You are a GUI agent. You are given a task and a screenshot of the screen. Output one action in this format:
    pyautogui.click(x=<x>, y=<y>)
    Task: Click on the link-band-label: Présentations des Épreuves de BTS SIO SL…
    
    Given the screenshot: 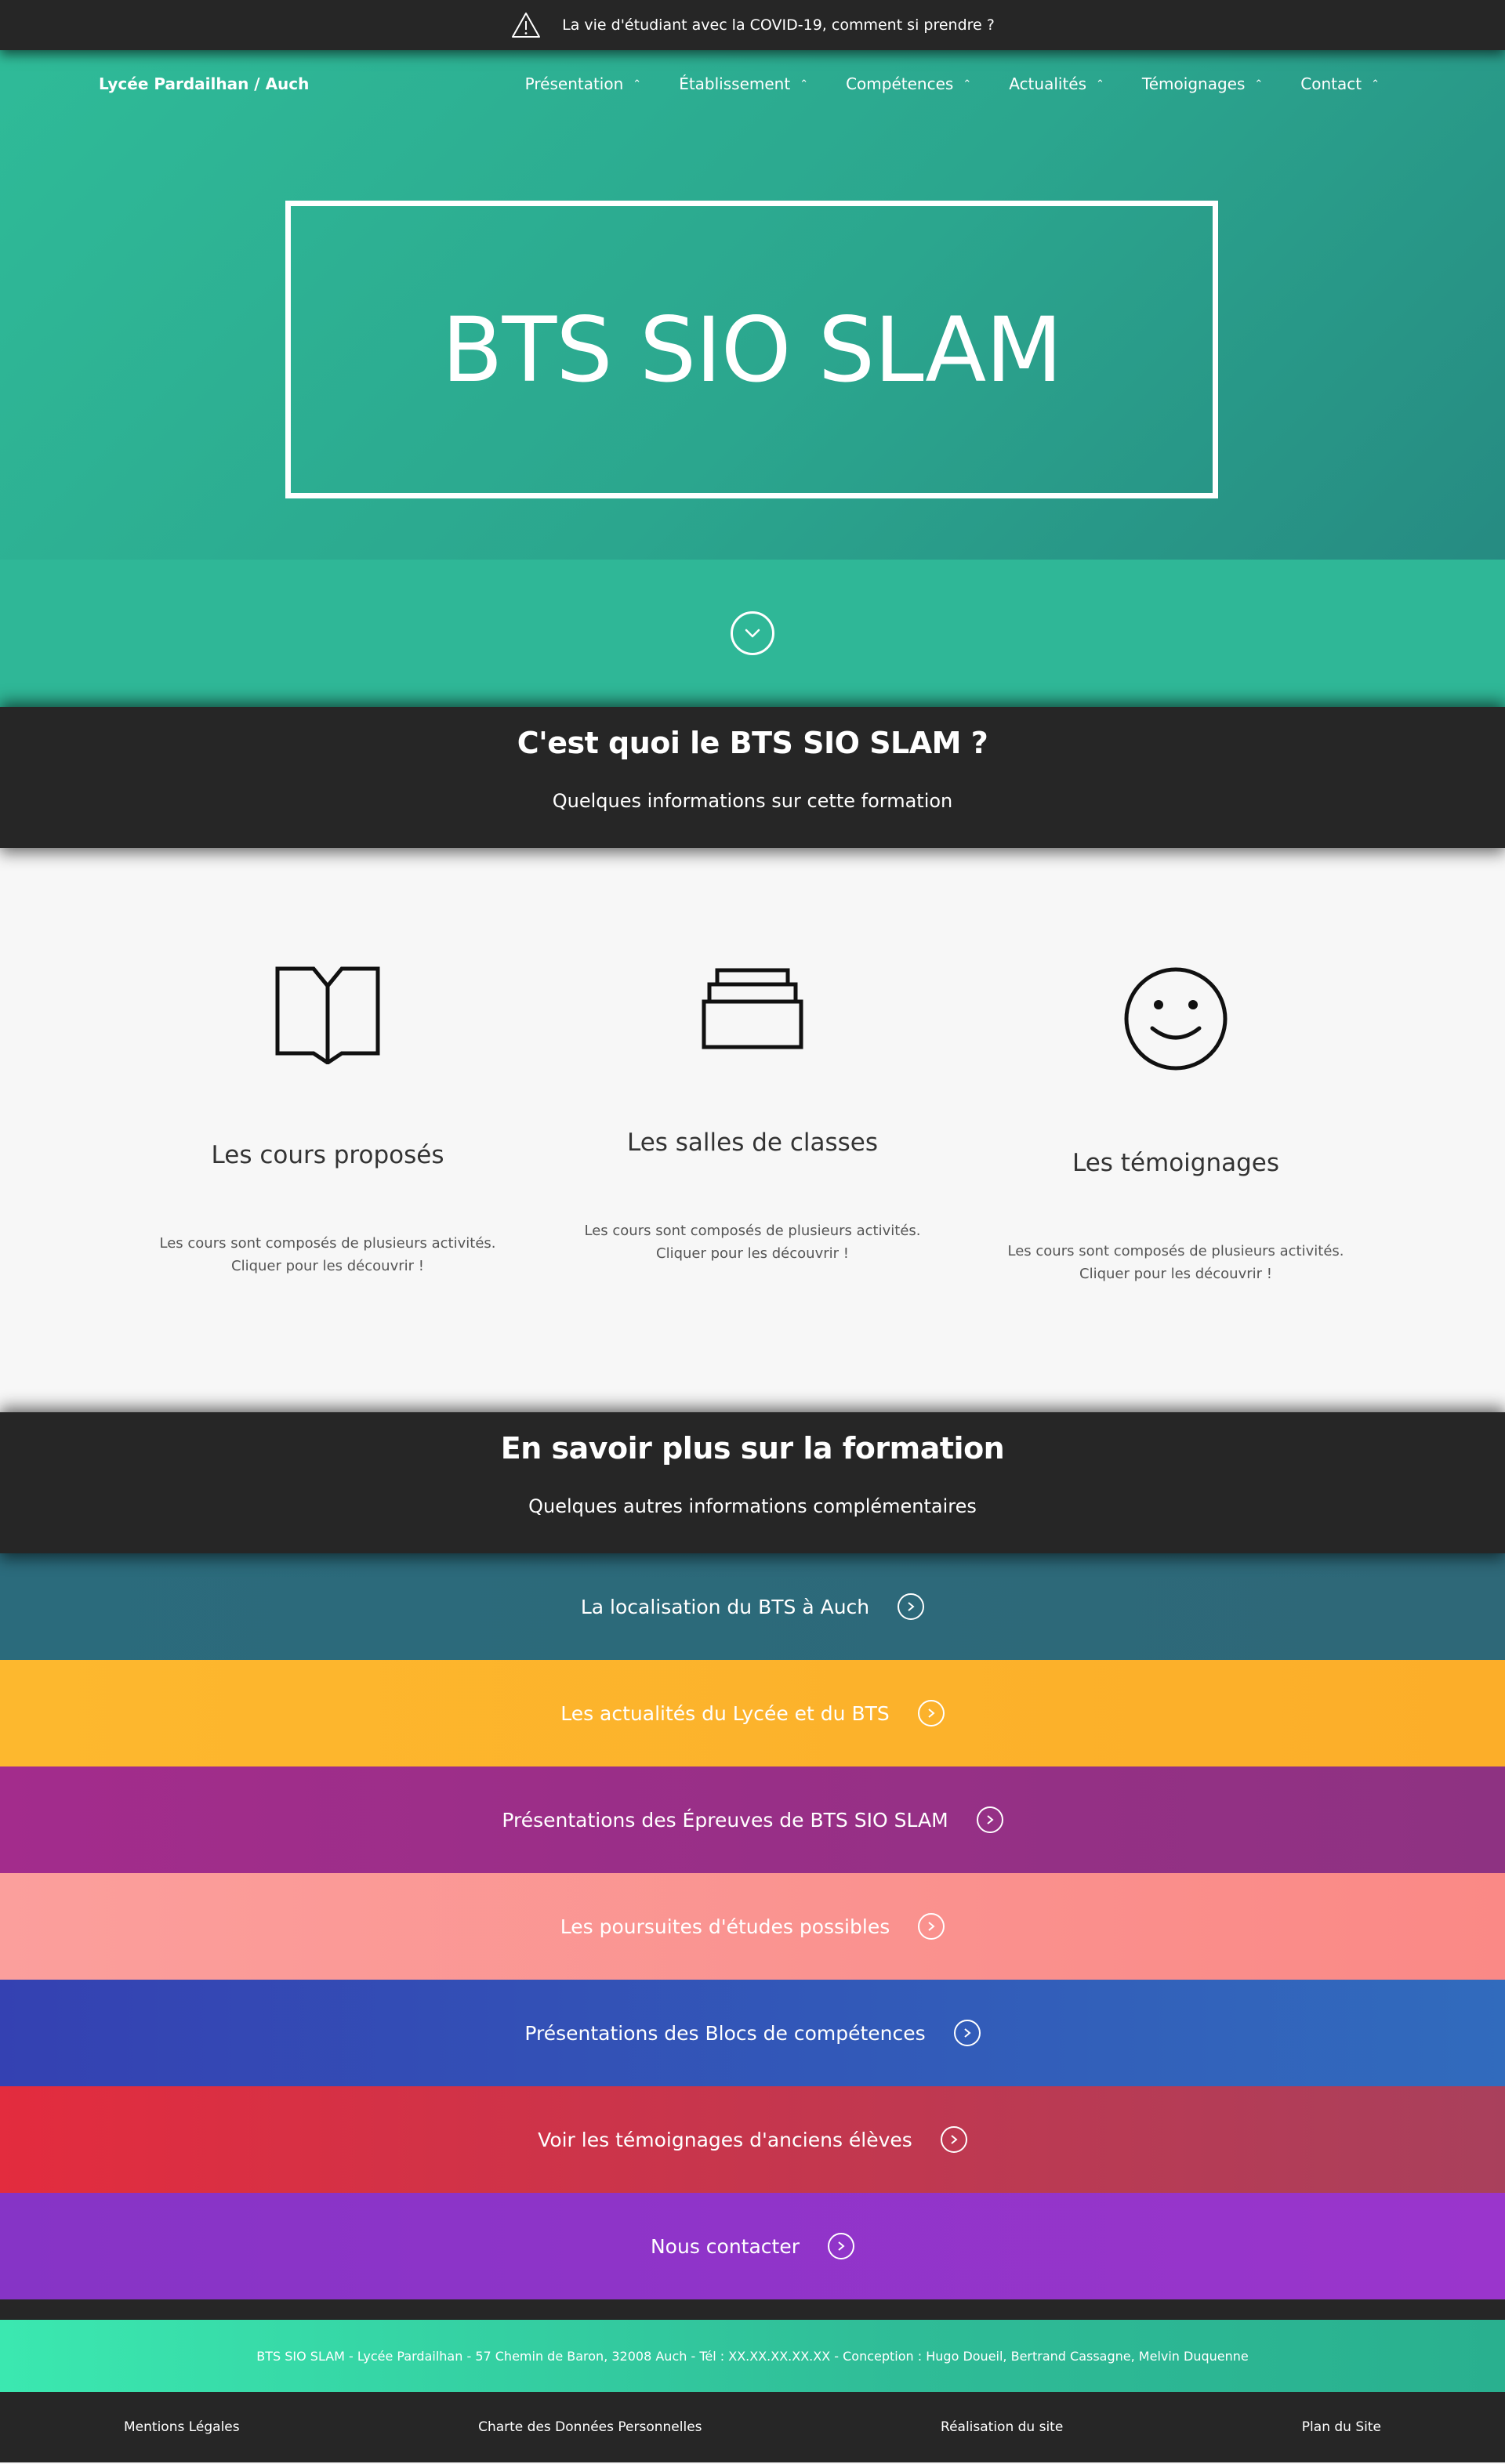 What is the action you would take?
    pyautogui.click(x=725, y=1820)
    